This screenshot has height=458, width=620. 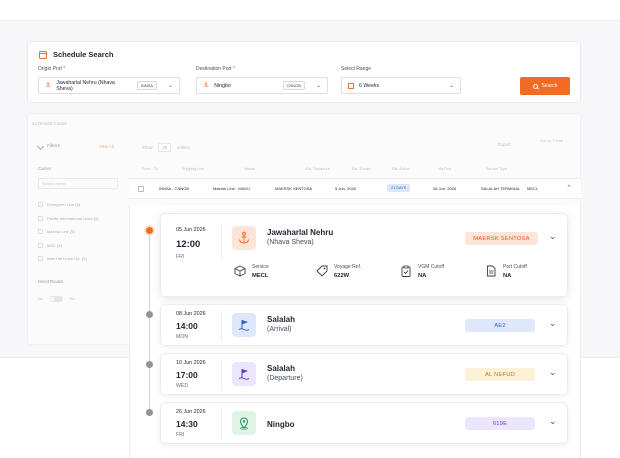 What do you see at coordinates (43, 54) in the screenshot?
I see `calendar-icon` at bounding box center [43, 54].